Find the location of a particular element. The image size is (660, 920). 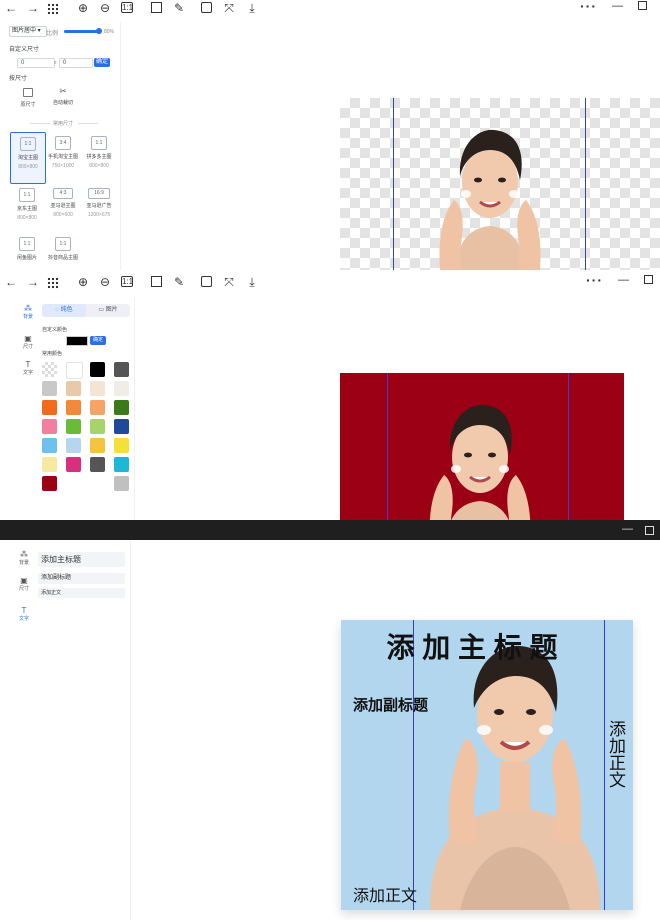

canvas-subtitle: 添加副标题 is located at coordinates (390, 704).